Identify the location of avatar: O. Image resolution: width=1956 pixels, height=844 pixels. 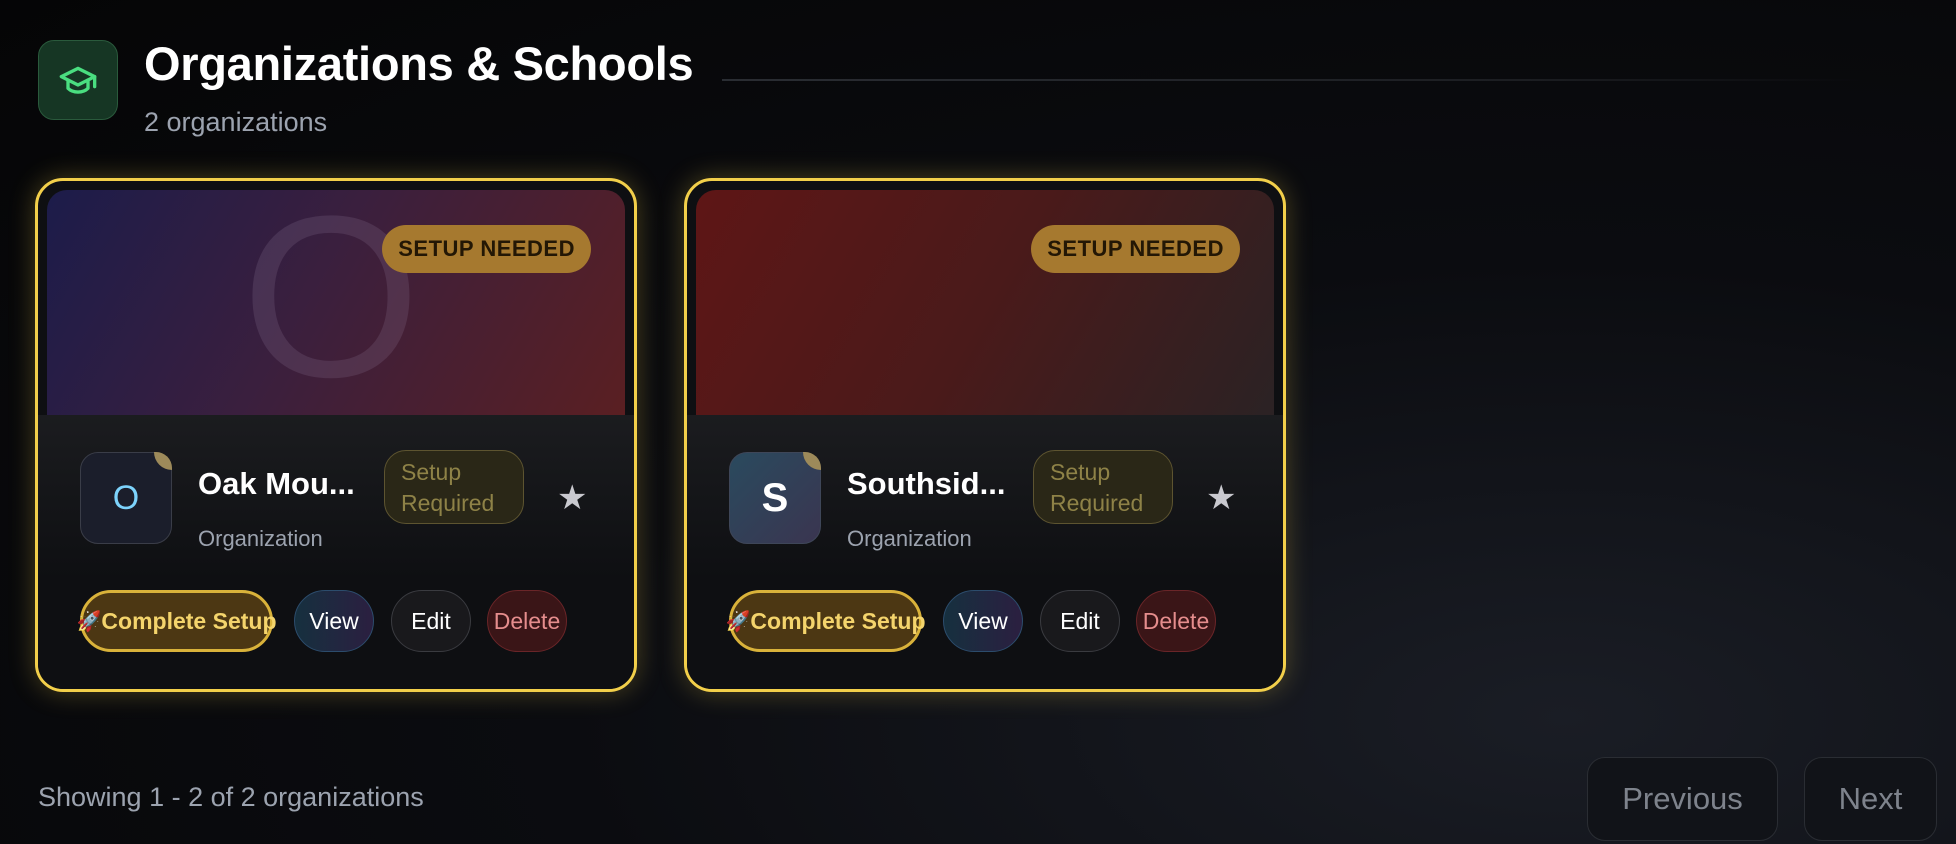
(126, 498).